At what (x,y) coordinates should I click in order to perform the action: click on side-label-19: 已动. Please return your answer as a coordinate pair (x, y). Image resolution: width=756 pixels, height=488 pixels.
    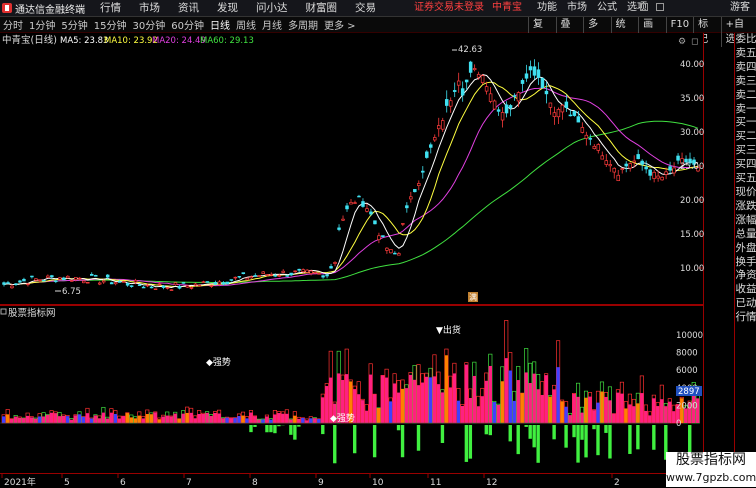
    Looking at the image, I should click on (745, 304).